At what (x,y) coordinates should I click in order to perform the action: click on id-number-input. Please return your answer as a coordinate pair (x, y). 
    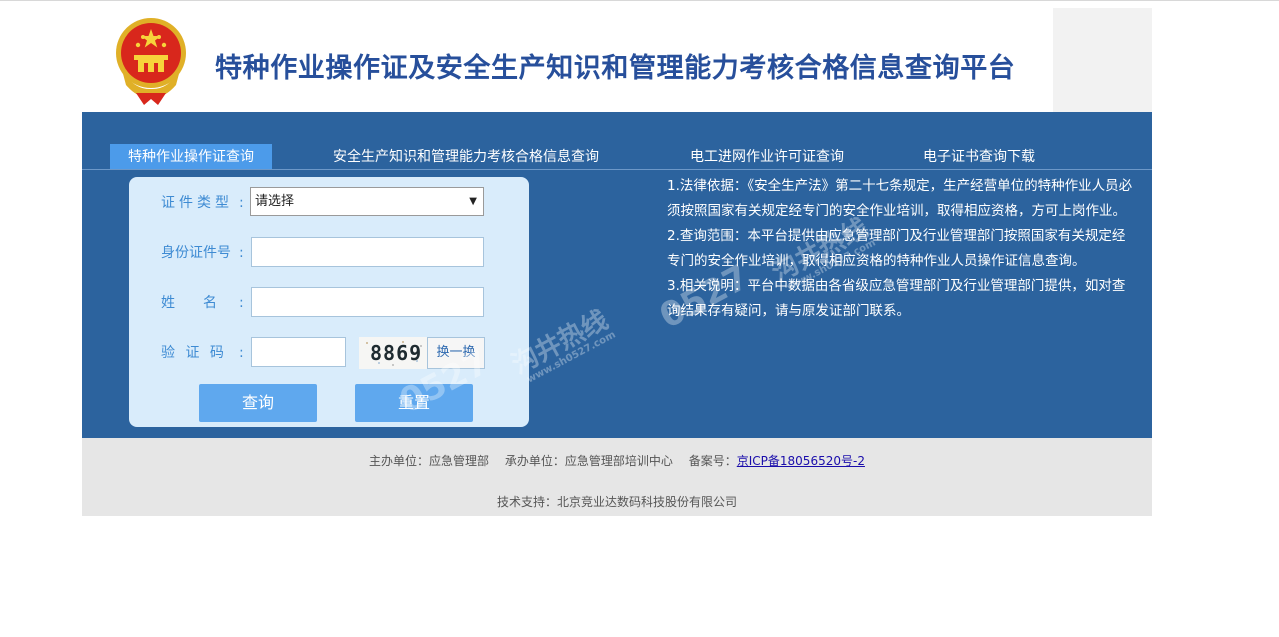
    Looking at the image, I should click on (367, 252).